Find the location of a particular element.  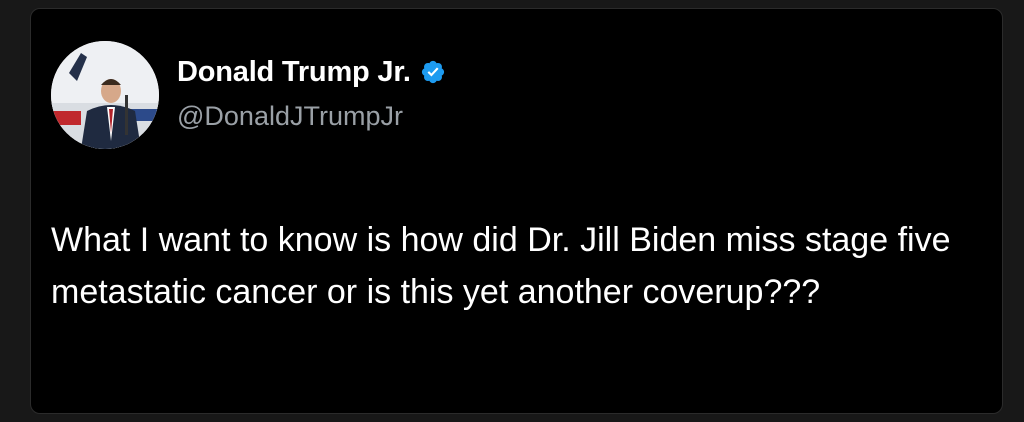

avatar-image is located at coordinates (105, 95).